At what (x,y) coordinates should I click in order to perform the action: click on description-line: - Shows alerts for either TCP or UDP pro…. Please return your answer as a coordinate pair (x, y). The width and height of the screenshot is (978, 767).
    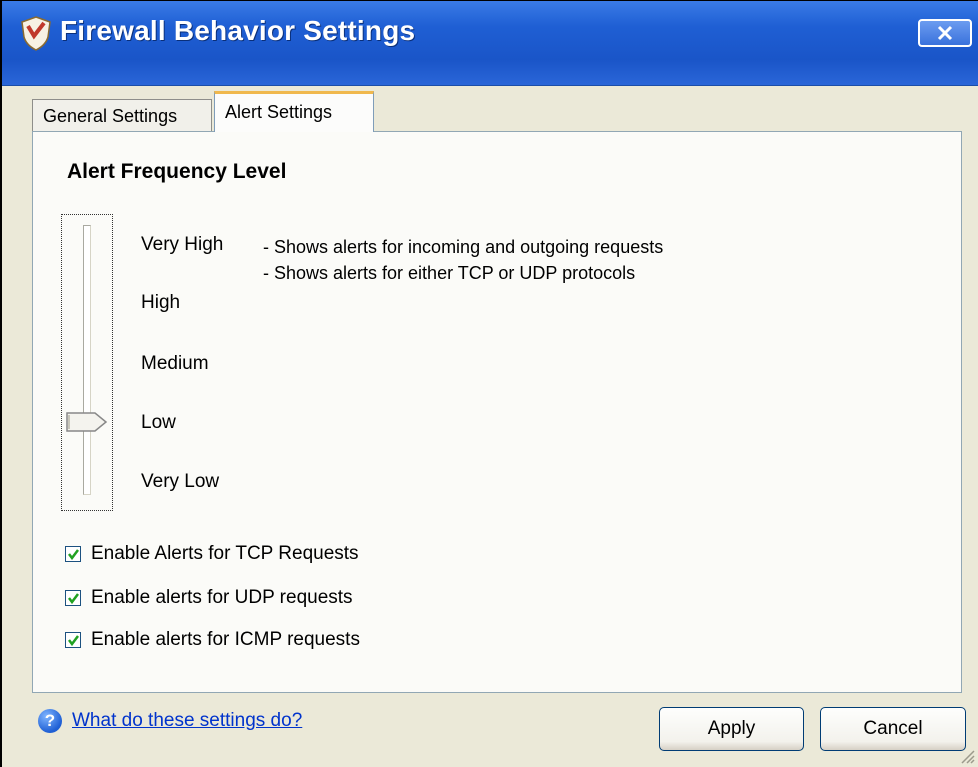
    Looking at the image, I should click on (449, 273).